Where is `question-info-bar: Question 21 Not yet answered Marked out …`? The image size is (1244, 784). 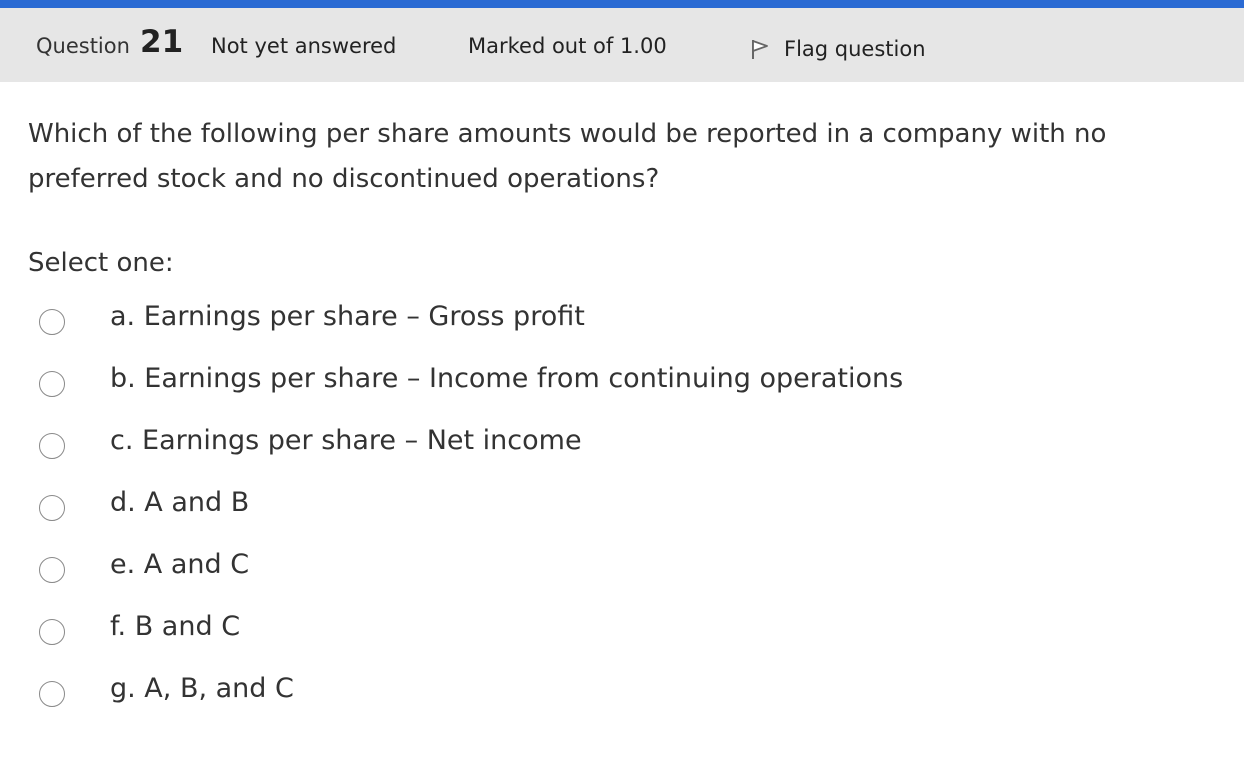
question-info-bar: Question 21 Not yet answered Marked out … is located at coordinates (622, 45).